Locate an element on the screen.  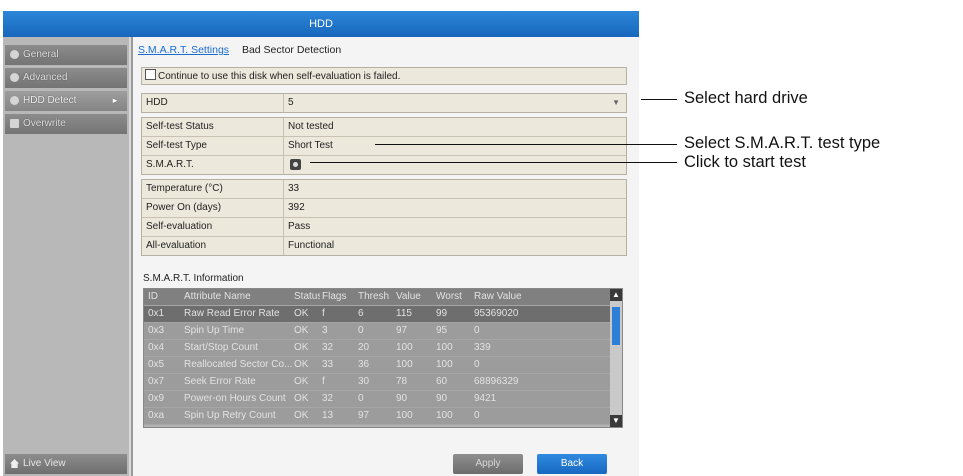
table-cell: f is located at coordinates (323, 313).